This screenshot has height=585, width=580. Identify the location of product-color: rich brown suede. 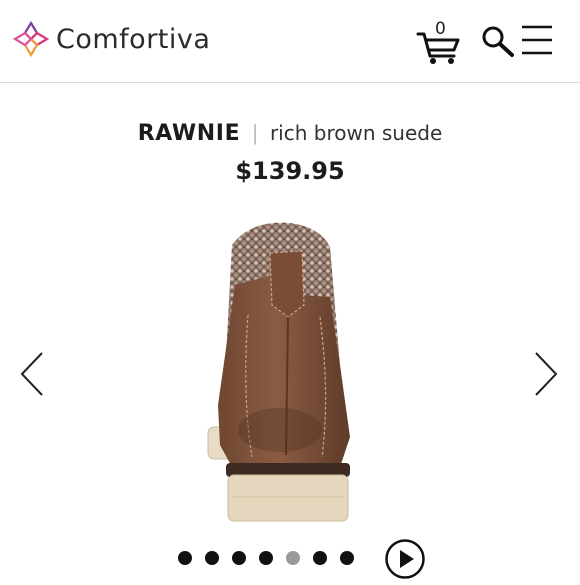
(356, 133).